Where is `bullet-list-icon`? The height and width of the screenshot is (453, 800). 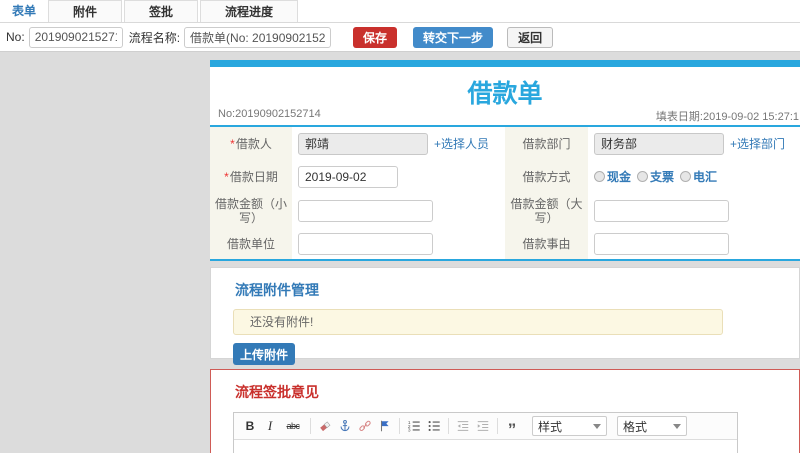
bullet-list-icon is located at coordinates (434, 426).